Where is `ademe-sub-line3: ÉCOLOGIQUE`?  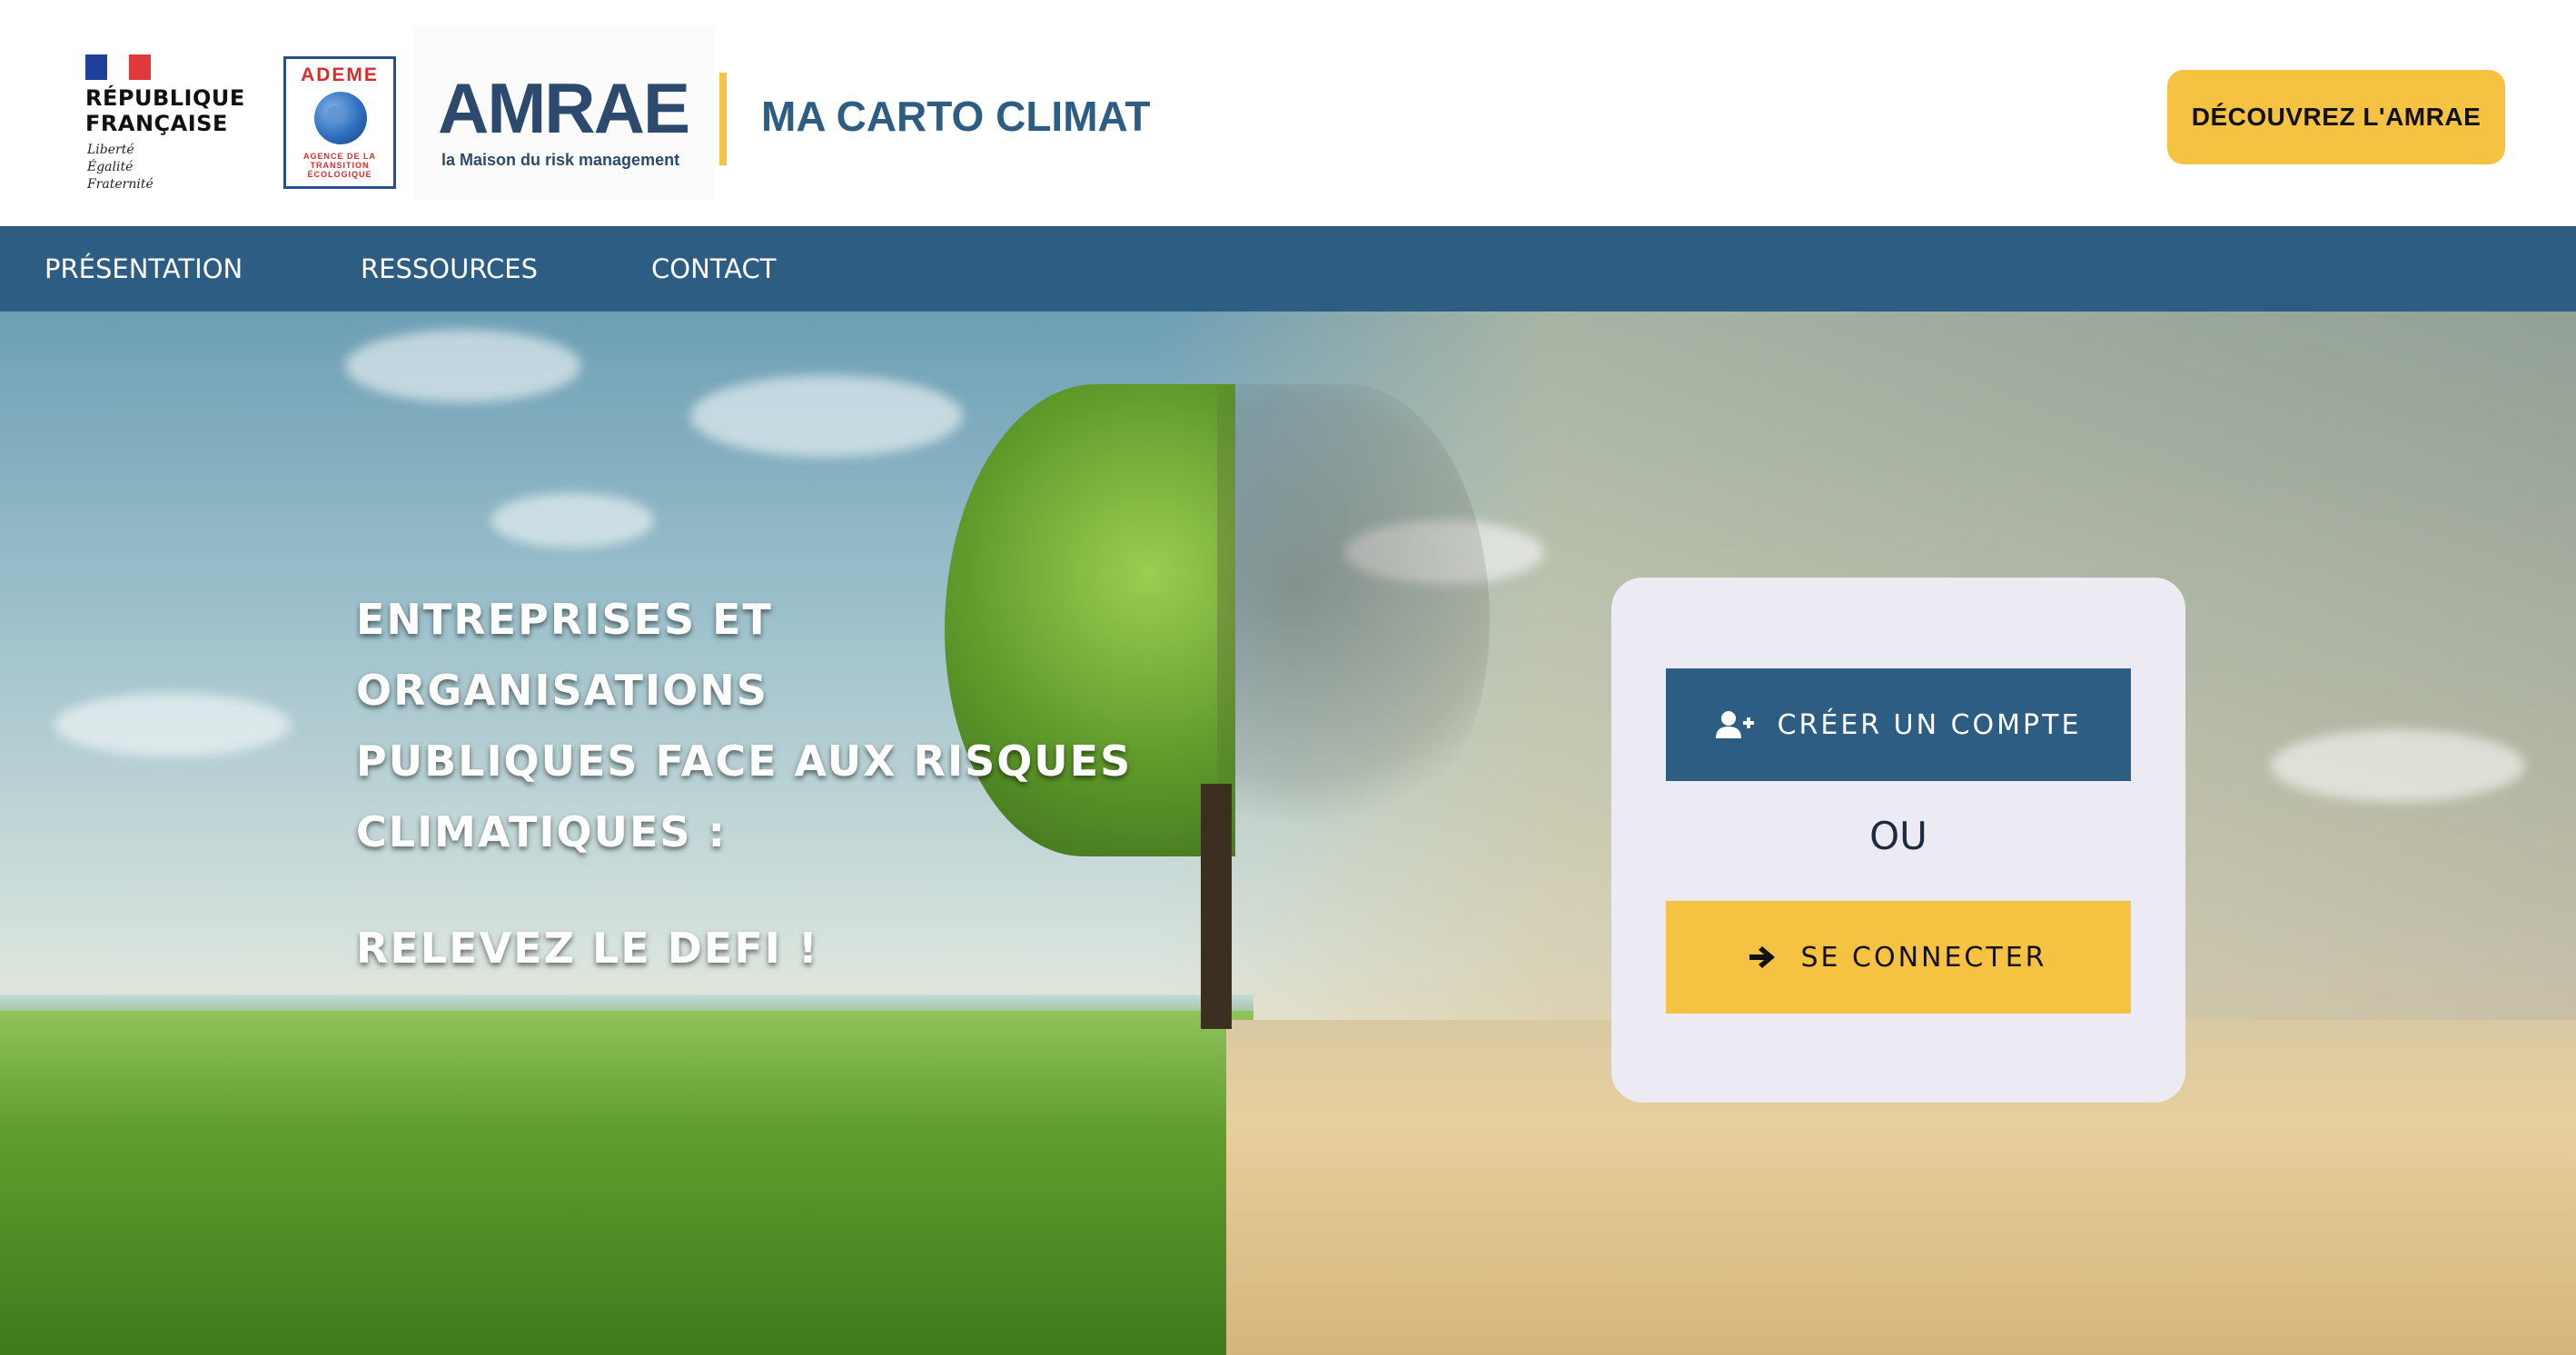
ademe-sub-line3: ÉCOLOGIQUE is located at coordinates (339, 174).